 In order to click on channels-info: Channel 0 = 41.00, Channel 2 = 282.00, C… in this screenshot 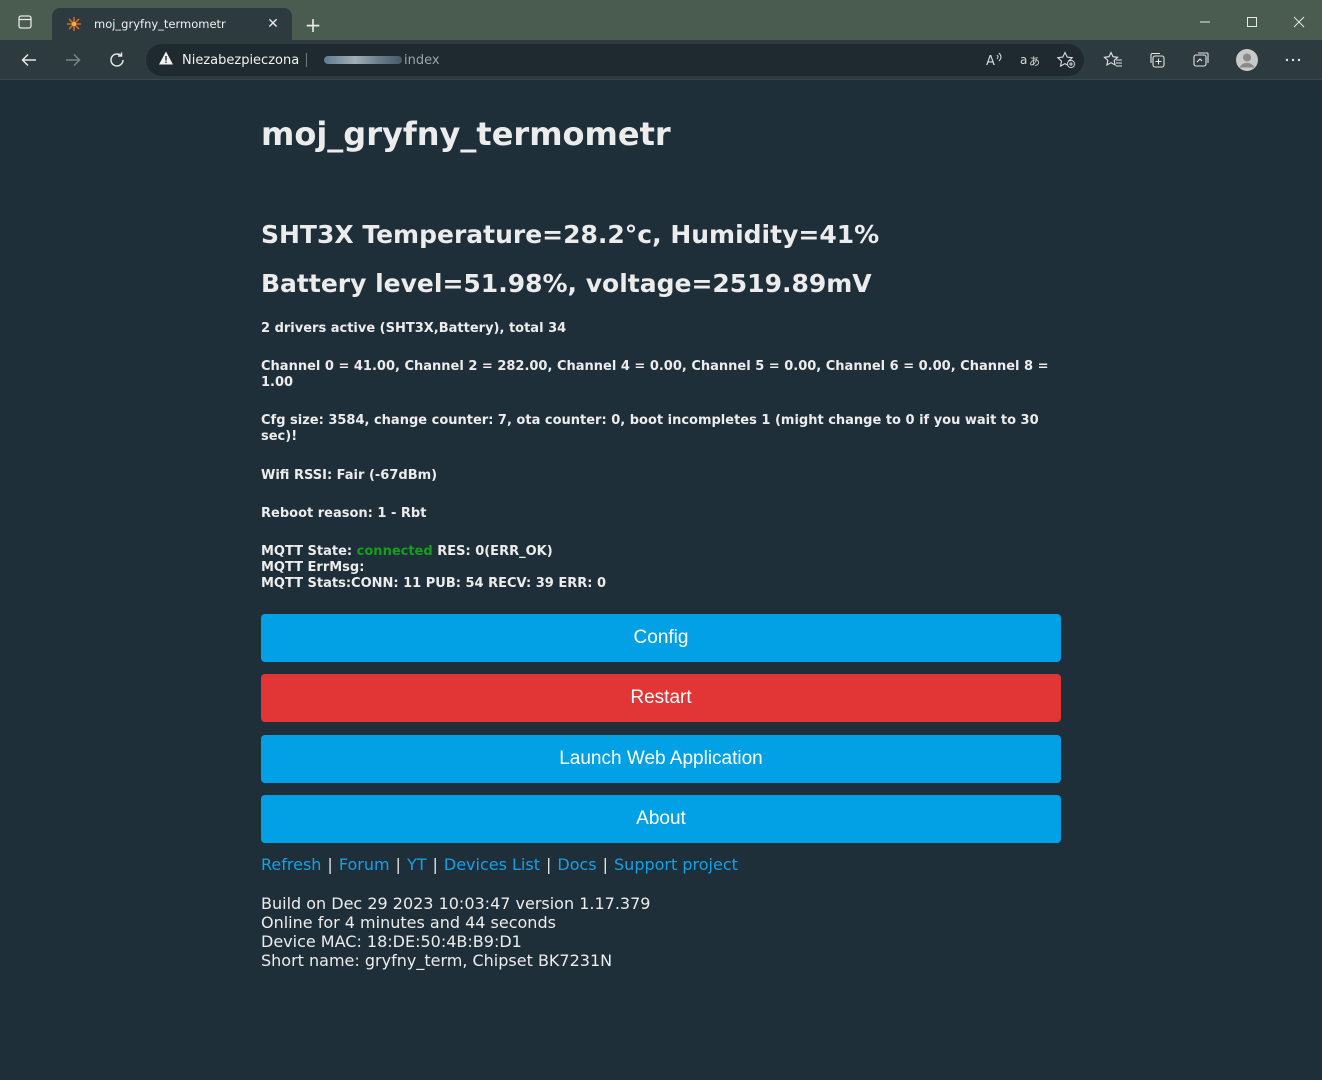, I will do `click(655, 374)`.